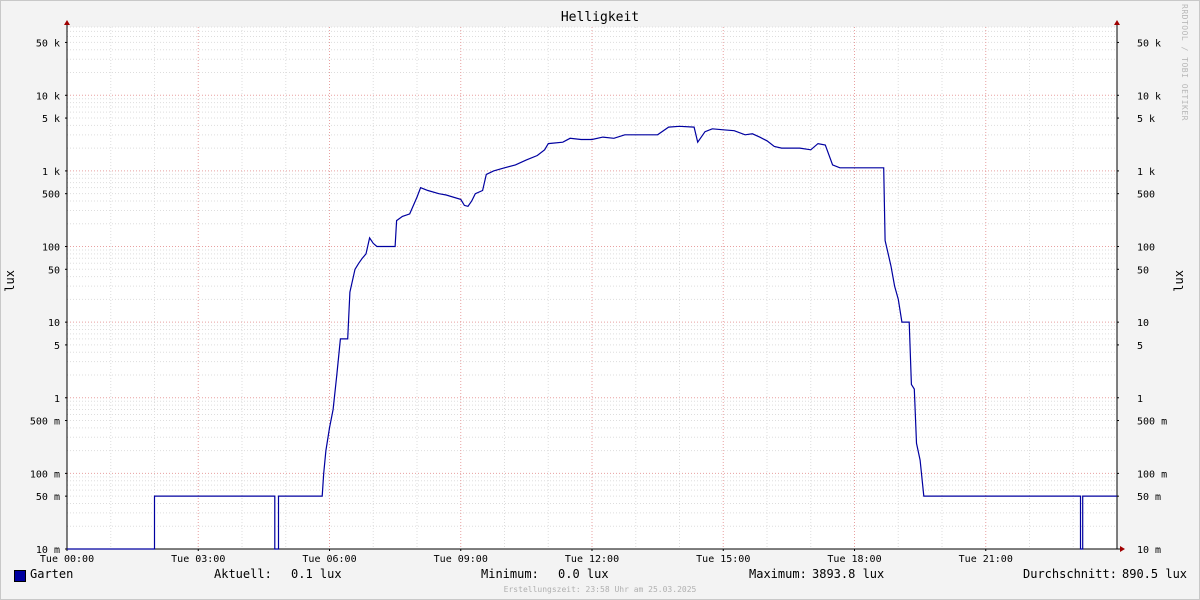 Image resolution: width=1200 pixels, height=600 pixels. I want to click on y-tick-label-right: 500, so click(1146, 195).